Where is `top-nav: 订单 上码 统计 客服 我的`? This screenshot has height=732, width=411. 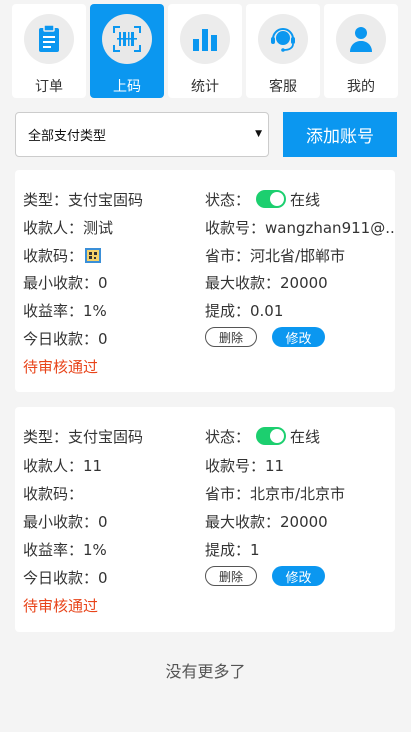
top-nav: 订单 上码 统计 客服 我的 is located at coordinates (205, 50).